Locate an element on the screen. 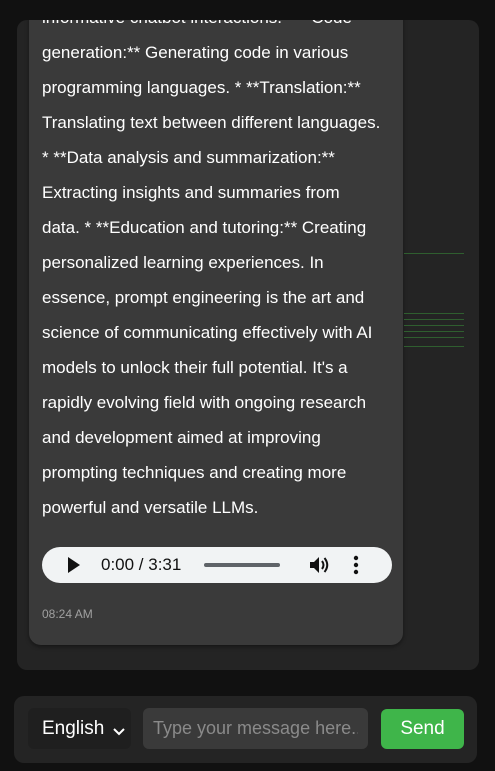 The height and width of the screenshot is (771, 495). message-line: personalized learning experiences. In is located at coordinates (183, 262).